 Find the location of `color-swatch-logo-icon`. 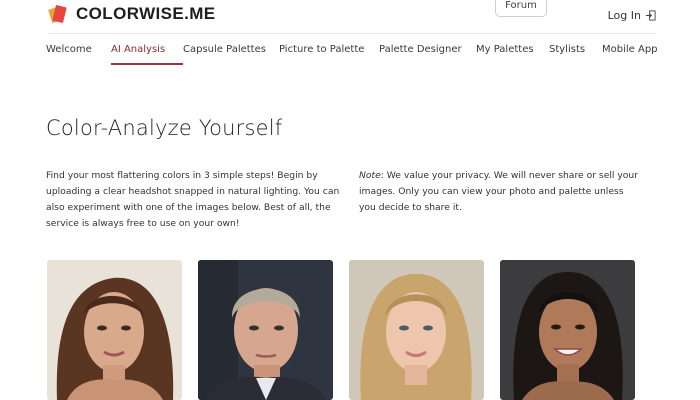

color-swatch-logo-icon is located at coordinates (58, 14).